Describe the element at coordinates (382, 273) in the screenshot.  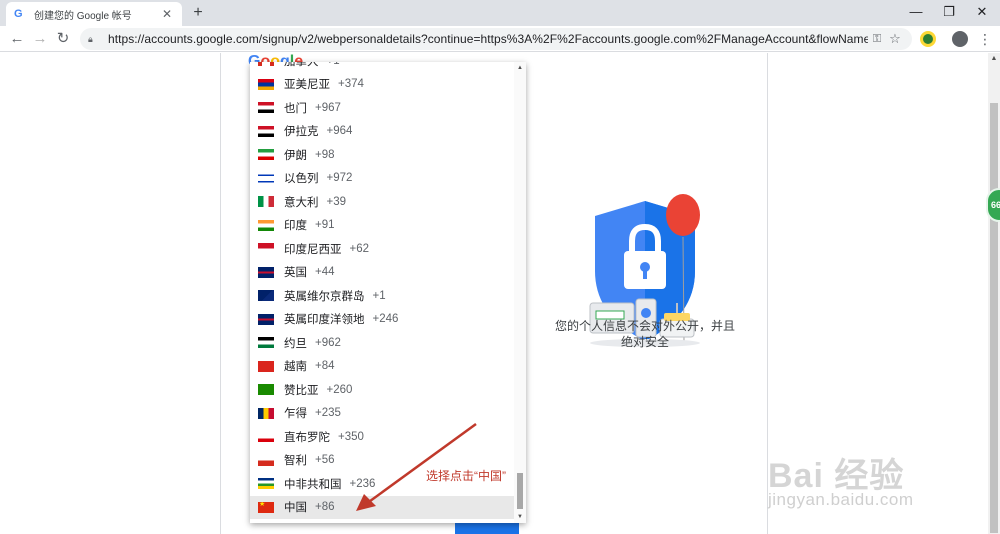
I see `country-option-gb: 英国 +44` at that location.